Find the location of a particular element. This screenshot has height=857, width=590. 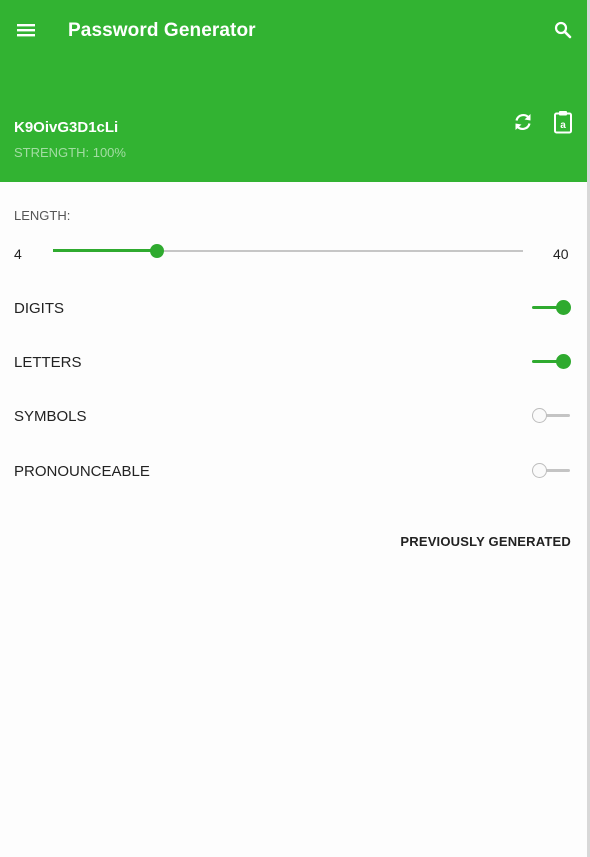

previously-generated-button: PREVIOUSLY GENERATED is located at coordinates (485, 541).